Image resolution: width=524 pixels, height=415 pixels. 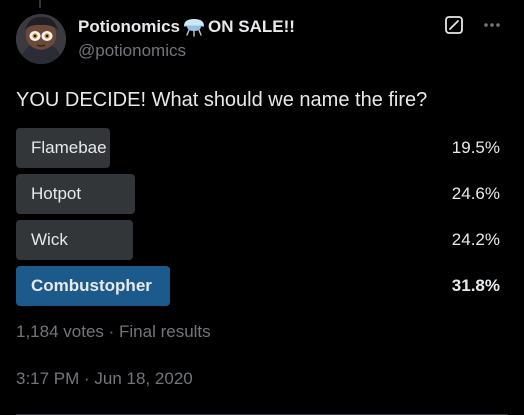 What do you see at coordinates (258, 148) in the screenshot?
I see `poll-option: Flamebae 19.5%` at bounding box center [258, 148].